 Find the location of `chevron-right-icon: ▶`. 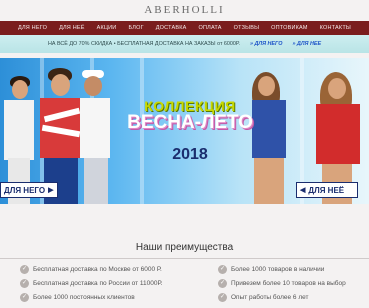

chevron-right-icon: ▶ is located at coordinates (51, 190).